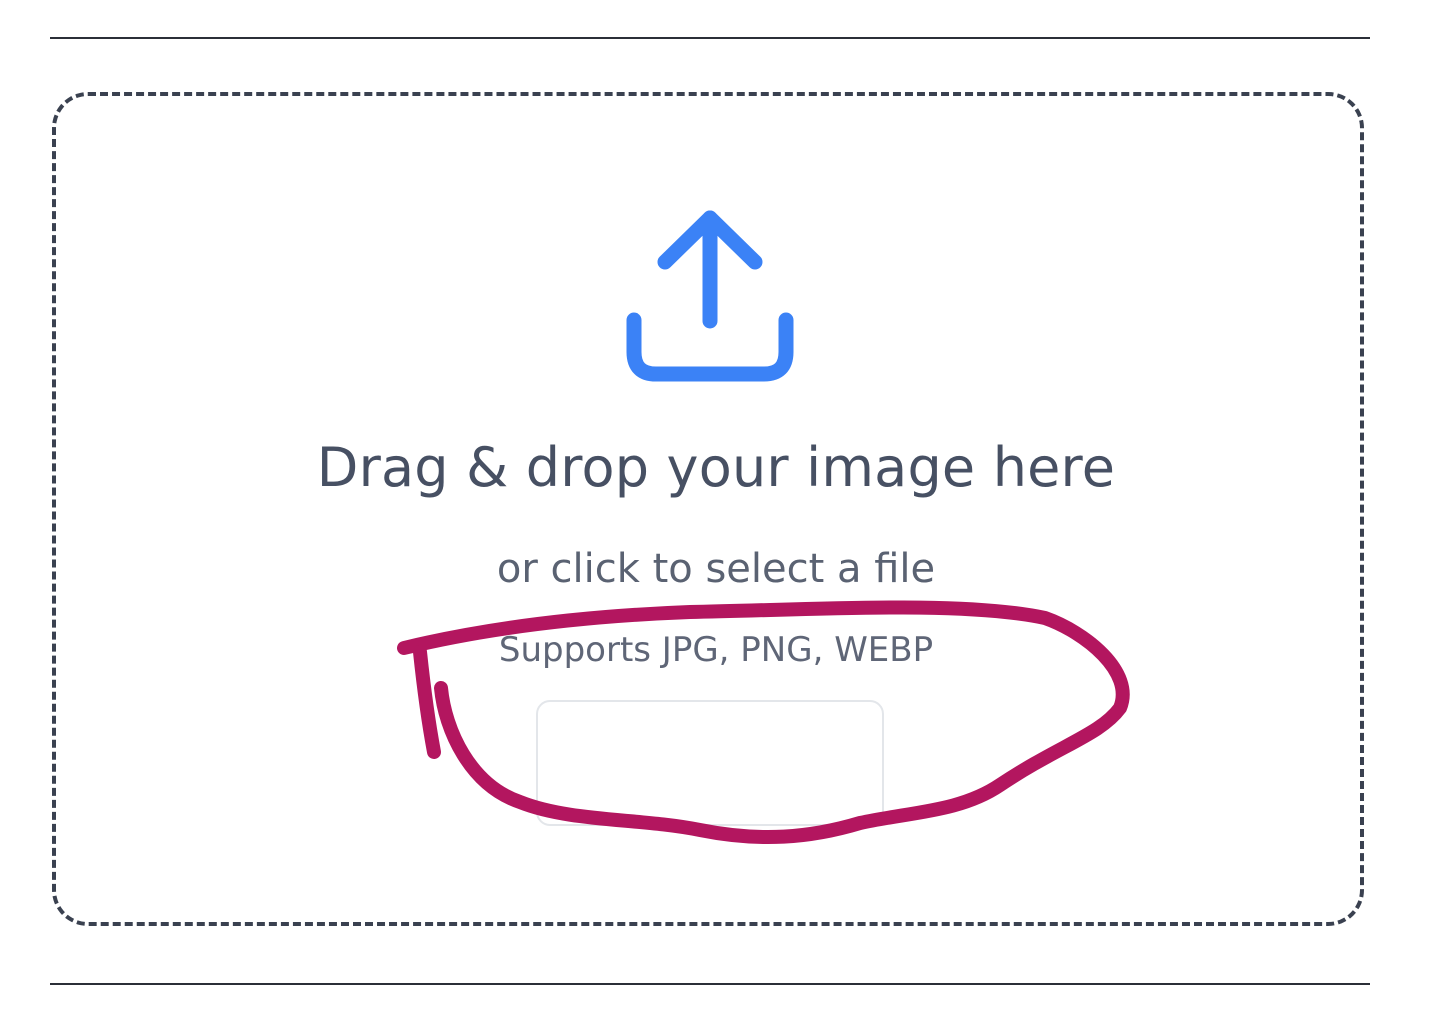 This screenshot has height=1022, width=1432. What do you see at coordinates (710, 296) in the screenshot?
I see `upload-icon` at bounding box center [710, 296].